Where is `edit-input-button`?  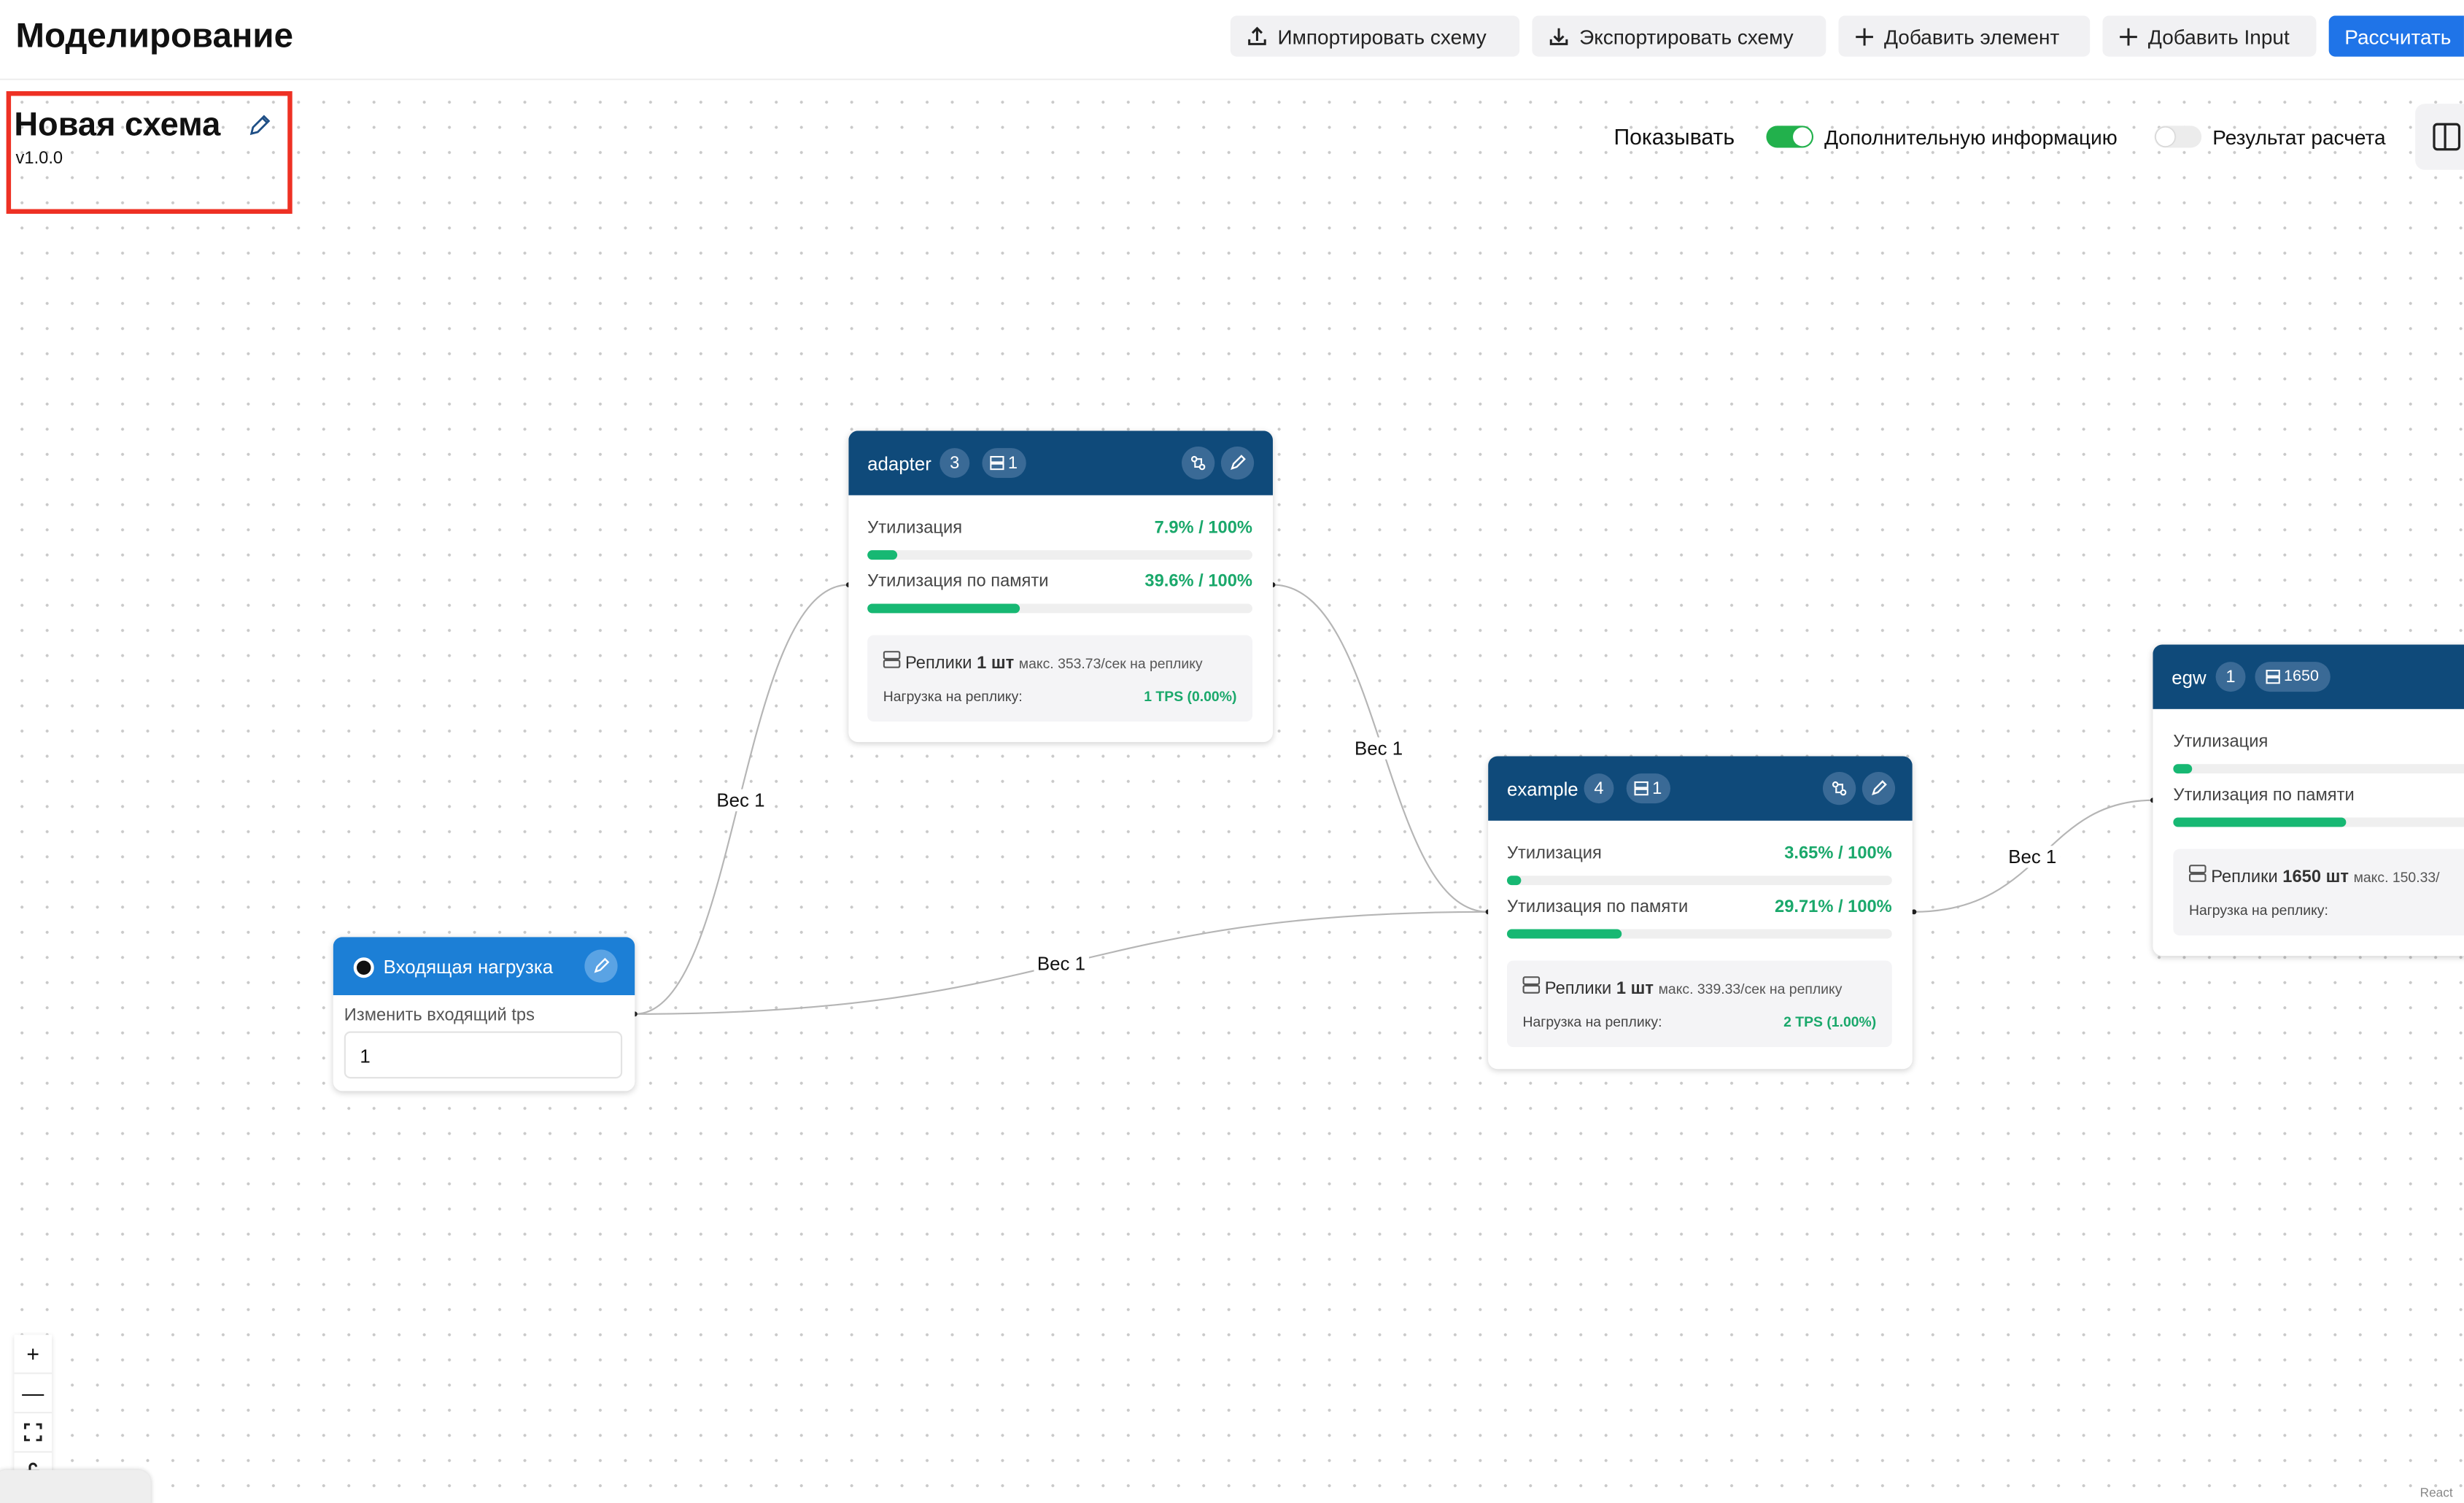
edit-input-button is located at coordinates (601, 966).